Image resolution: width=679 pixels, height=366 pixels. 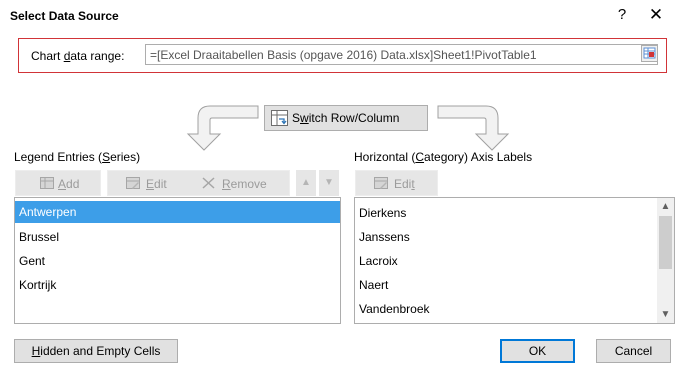 I want to click on list-item: Brussel, so click(x=177, y=237).